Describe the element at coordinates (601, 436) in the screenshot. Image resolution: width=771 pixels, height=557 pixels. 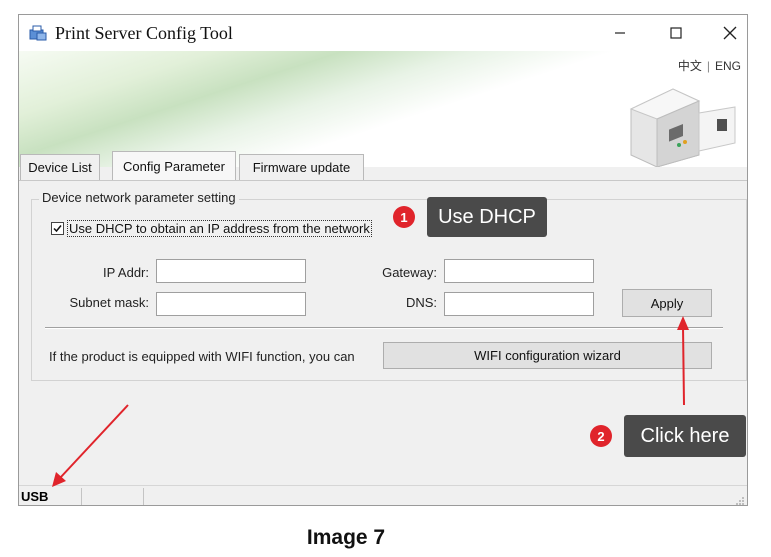
I see `callout-2-badge: 2` at that location.